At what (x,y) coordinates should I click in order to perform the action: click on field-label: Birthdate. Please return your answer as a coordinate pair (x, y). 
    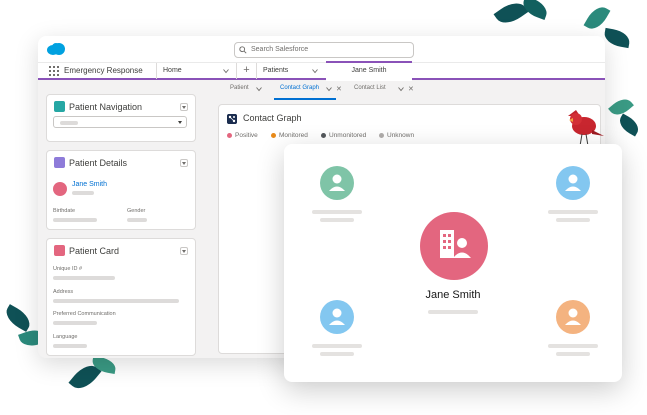
    Looking at the image, I should click on (64, 211).